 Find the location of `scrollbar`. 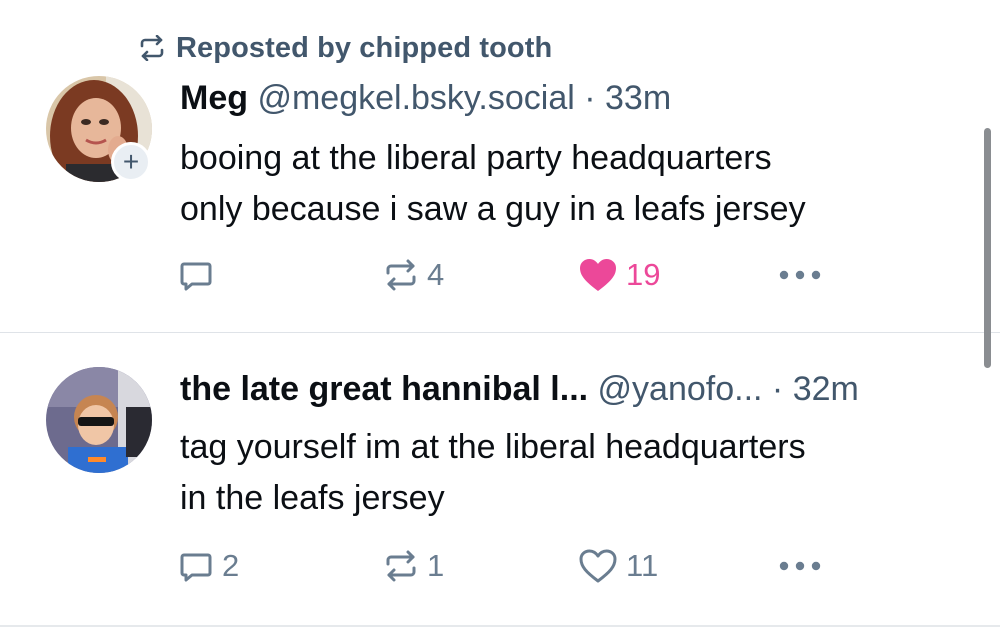

scrollbar is located at coordinates (987, 248).